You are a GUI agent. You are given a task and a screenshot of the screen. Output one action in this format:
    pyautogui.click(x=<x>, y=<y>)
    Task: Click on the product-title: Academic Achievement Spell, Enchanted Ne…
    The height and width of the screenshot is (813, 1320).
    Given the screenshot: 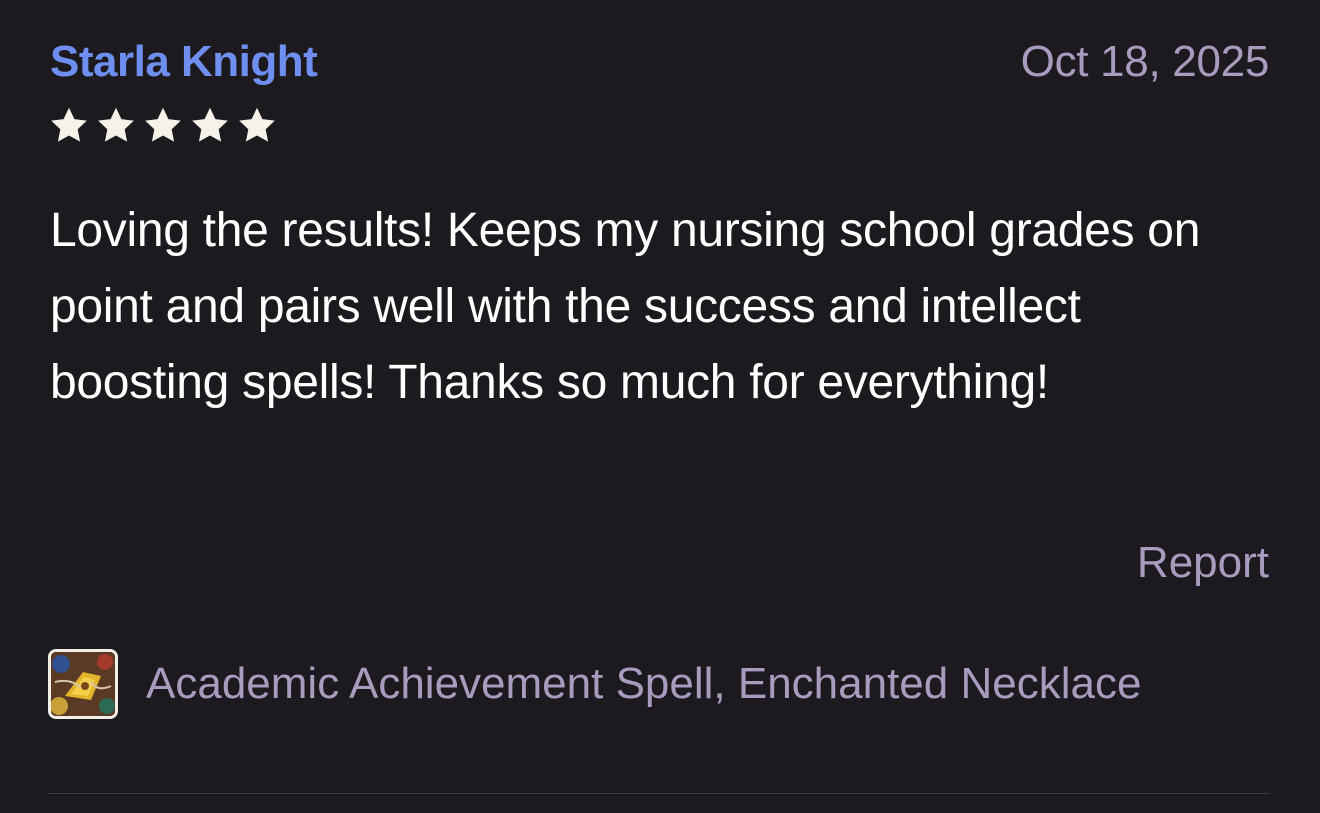 What is the action you would take?
    pyautogui.click(x=643, y=684)
    